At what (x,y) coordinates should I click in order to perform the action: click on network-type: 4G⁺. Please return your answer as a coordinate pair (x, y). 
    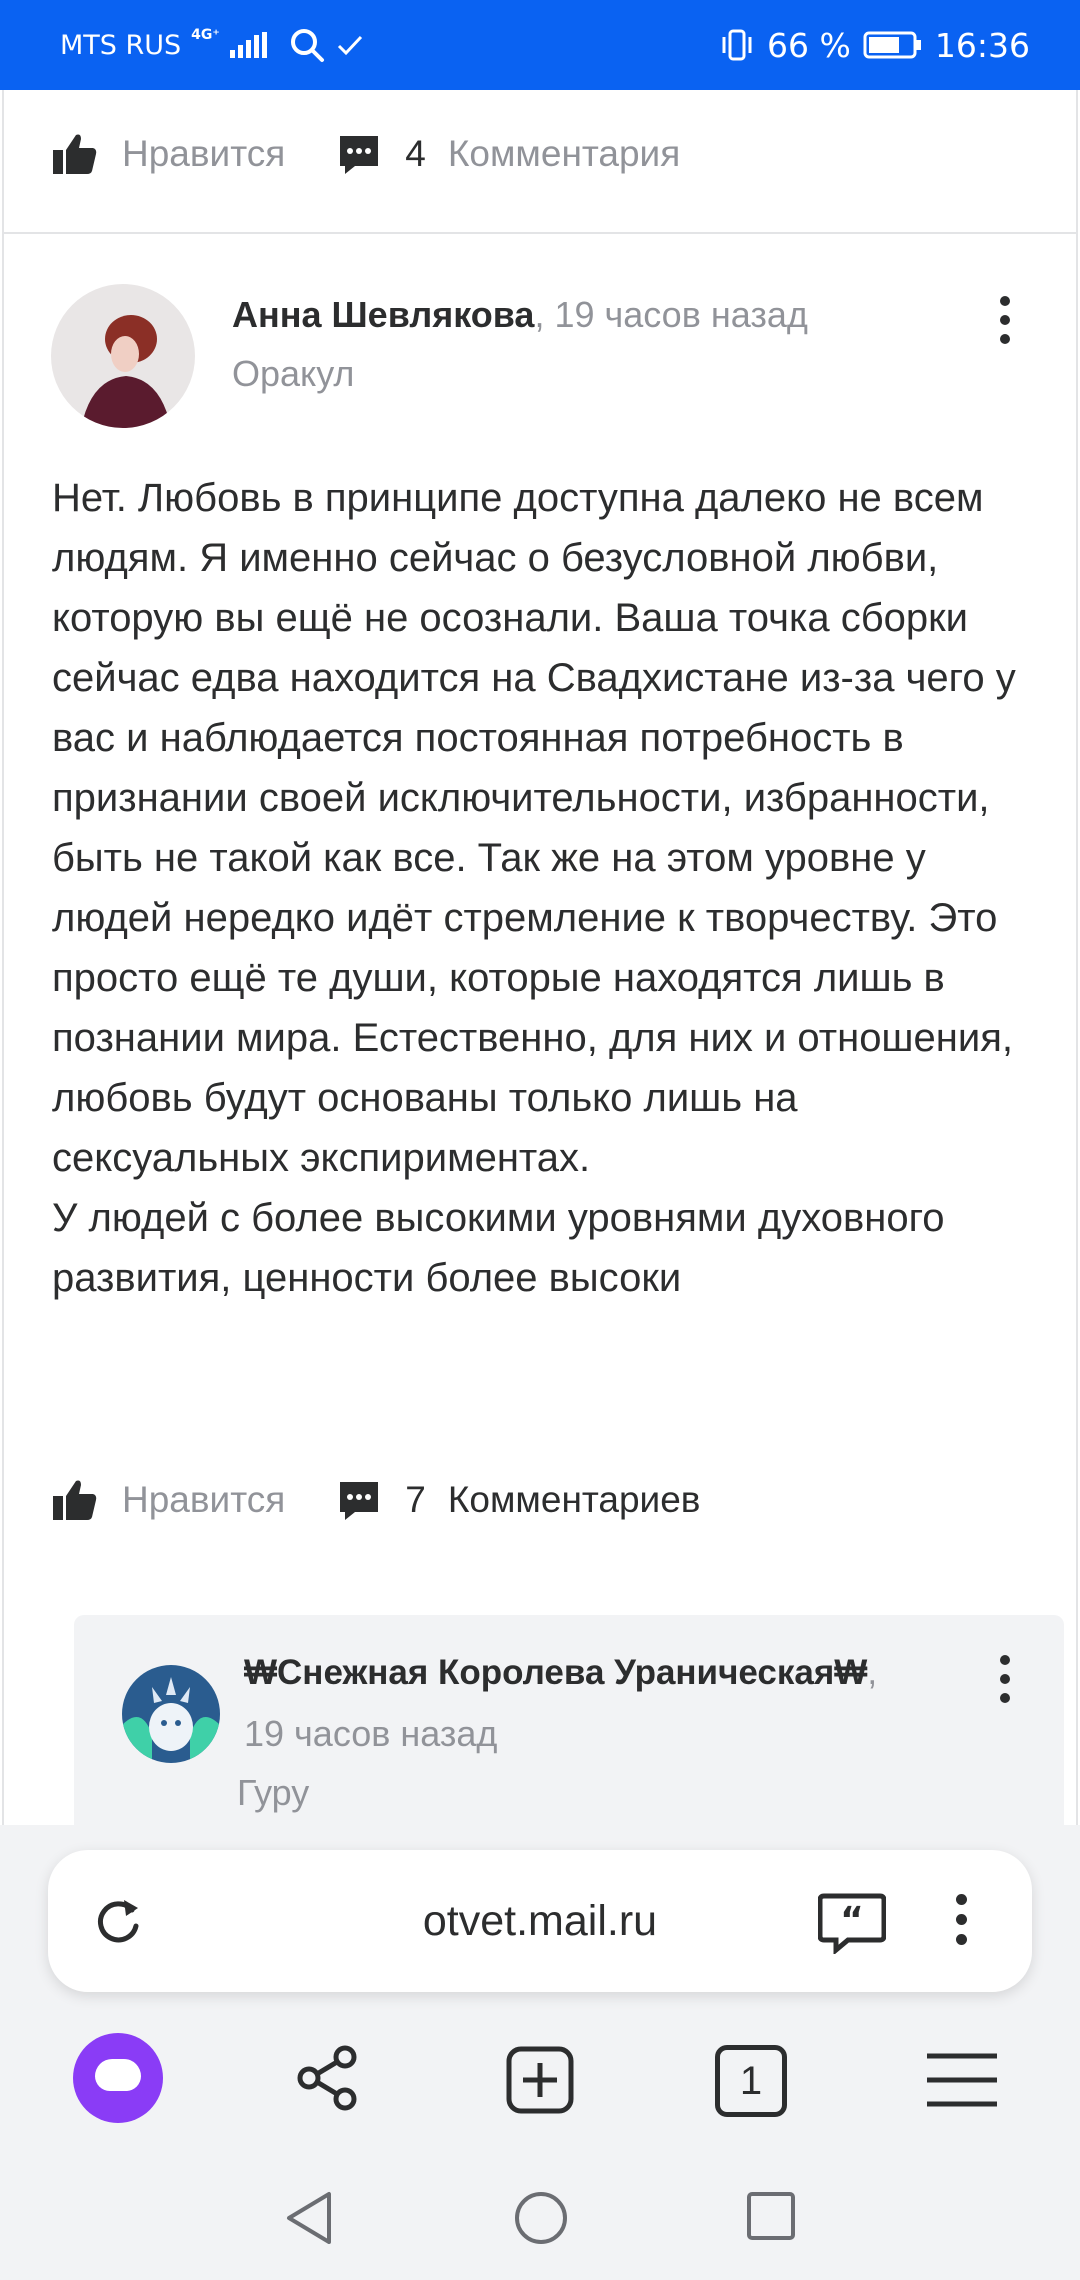
    Looking at the image, I should click on (205, 35).